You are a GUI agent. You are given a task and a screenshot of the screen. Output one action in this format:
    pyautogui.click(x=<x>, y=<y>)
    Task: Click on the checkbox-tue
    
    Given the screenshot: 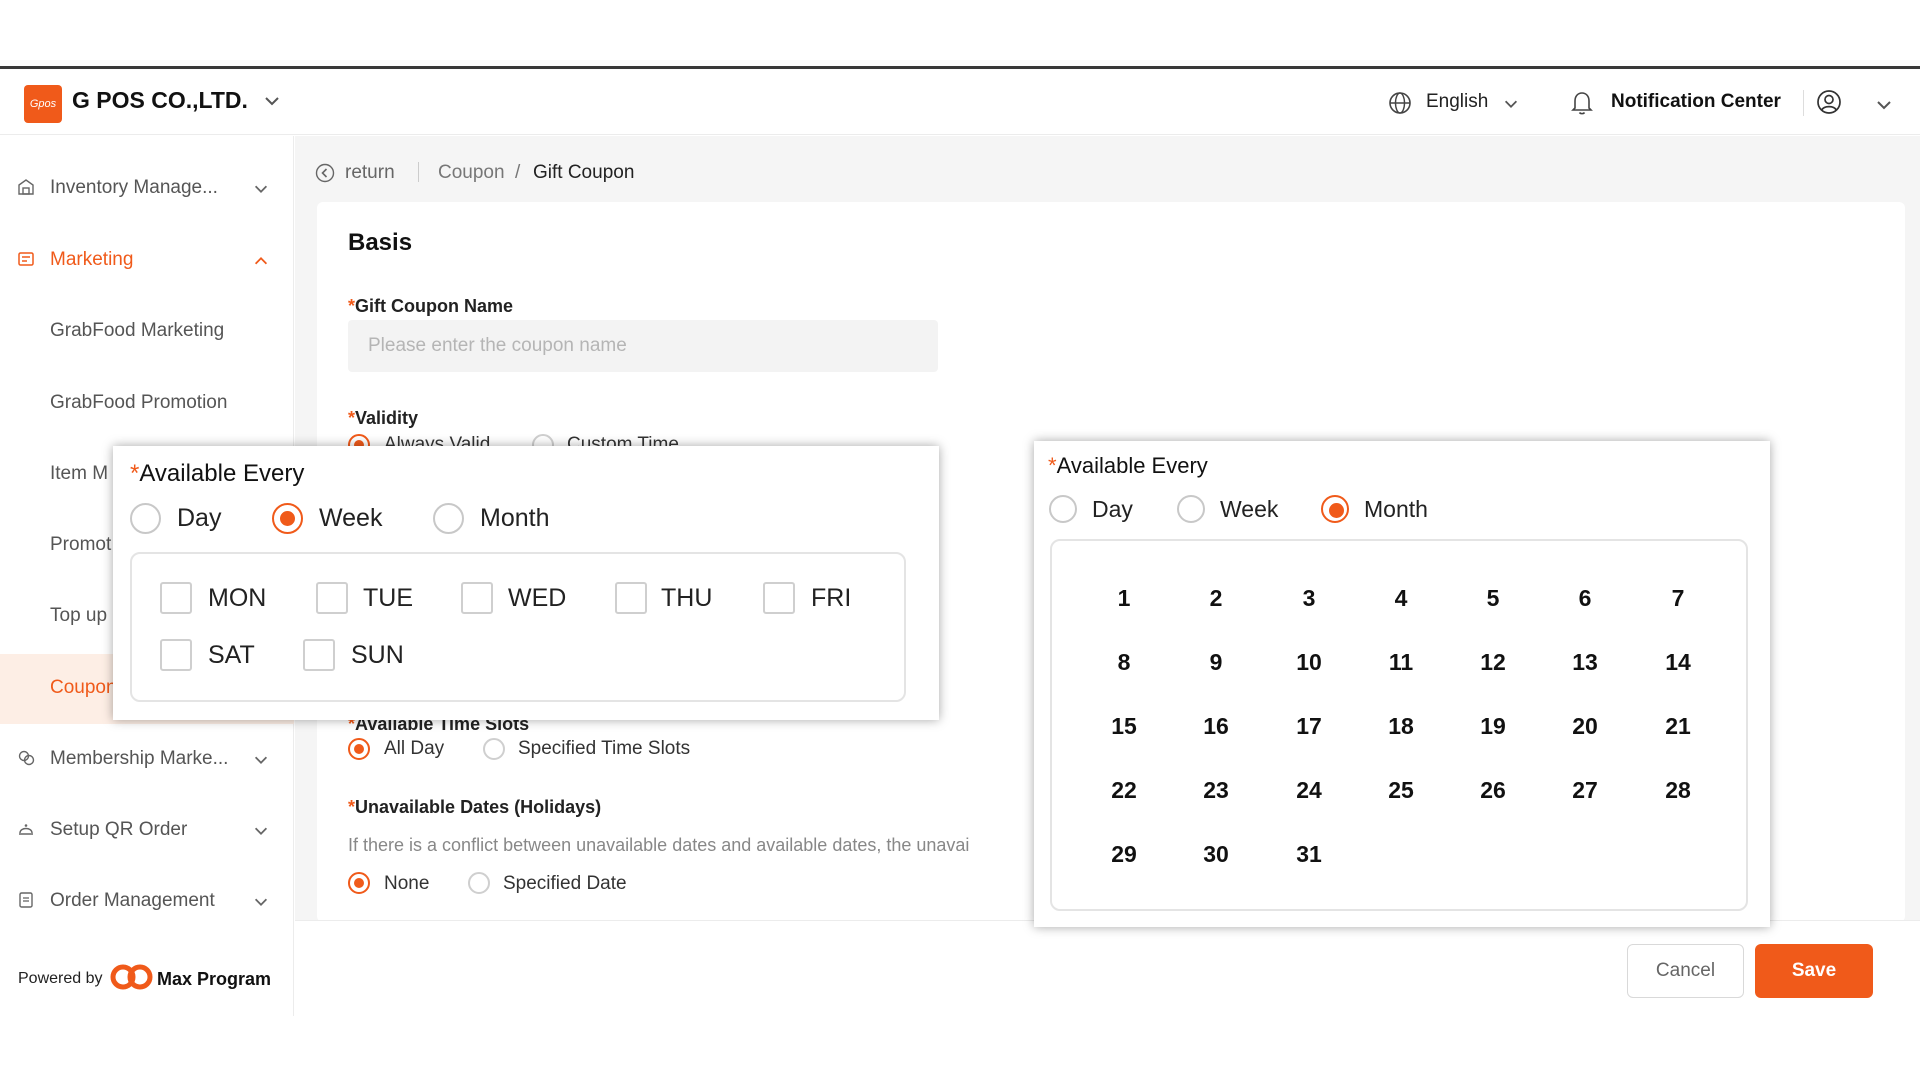 What is the action you would take?
    pyautogui.click(x=332, y=598)
    